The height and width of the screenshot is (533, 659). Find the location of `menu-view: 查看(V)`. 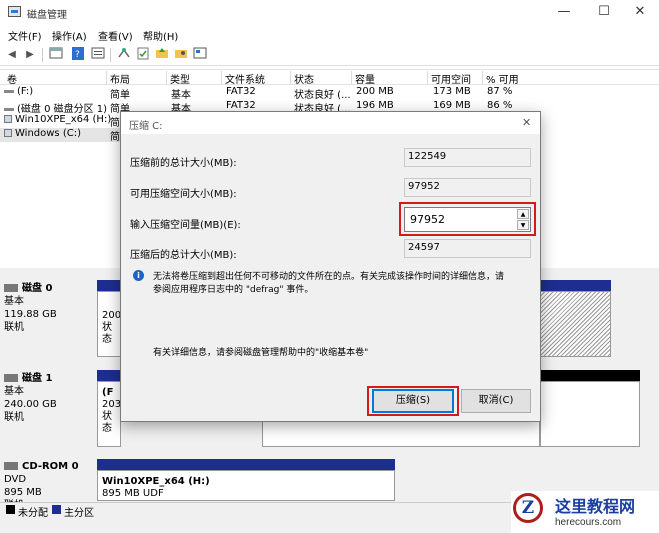

menu-view: 查看(V) is located at coordinates (115, 35).